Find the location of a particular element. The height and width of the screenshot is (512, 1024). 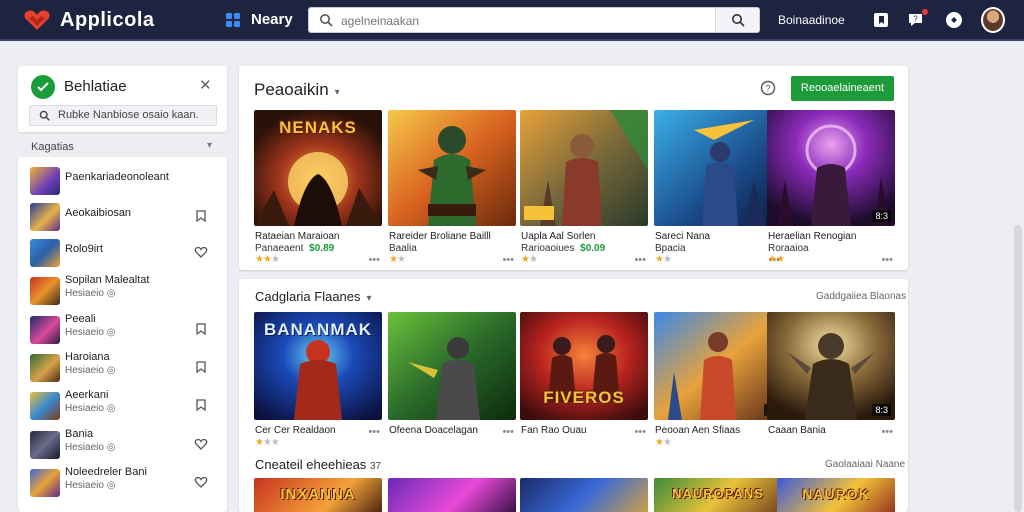

top-link: Boinaadinoe is located at coordinates (811, 20).